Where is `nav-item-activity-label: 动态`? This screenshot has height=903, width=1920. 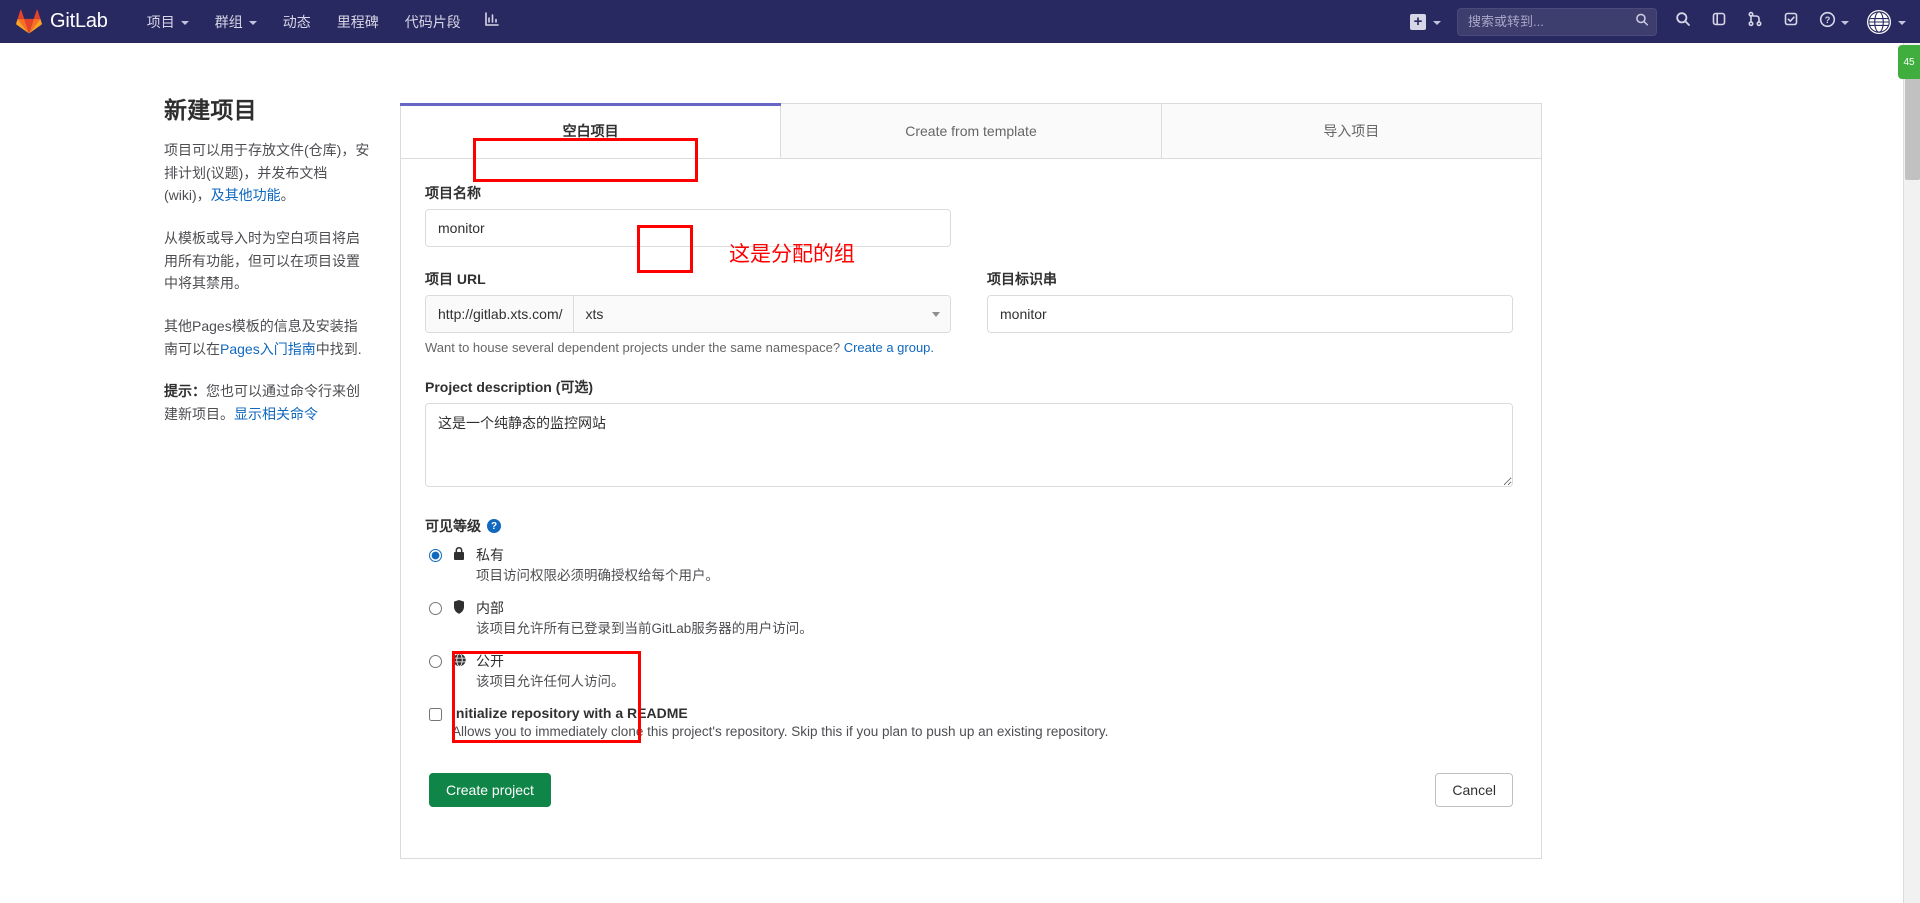
nav-item-activity-label: 动态 is located at coordinates (296, 21).